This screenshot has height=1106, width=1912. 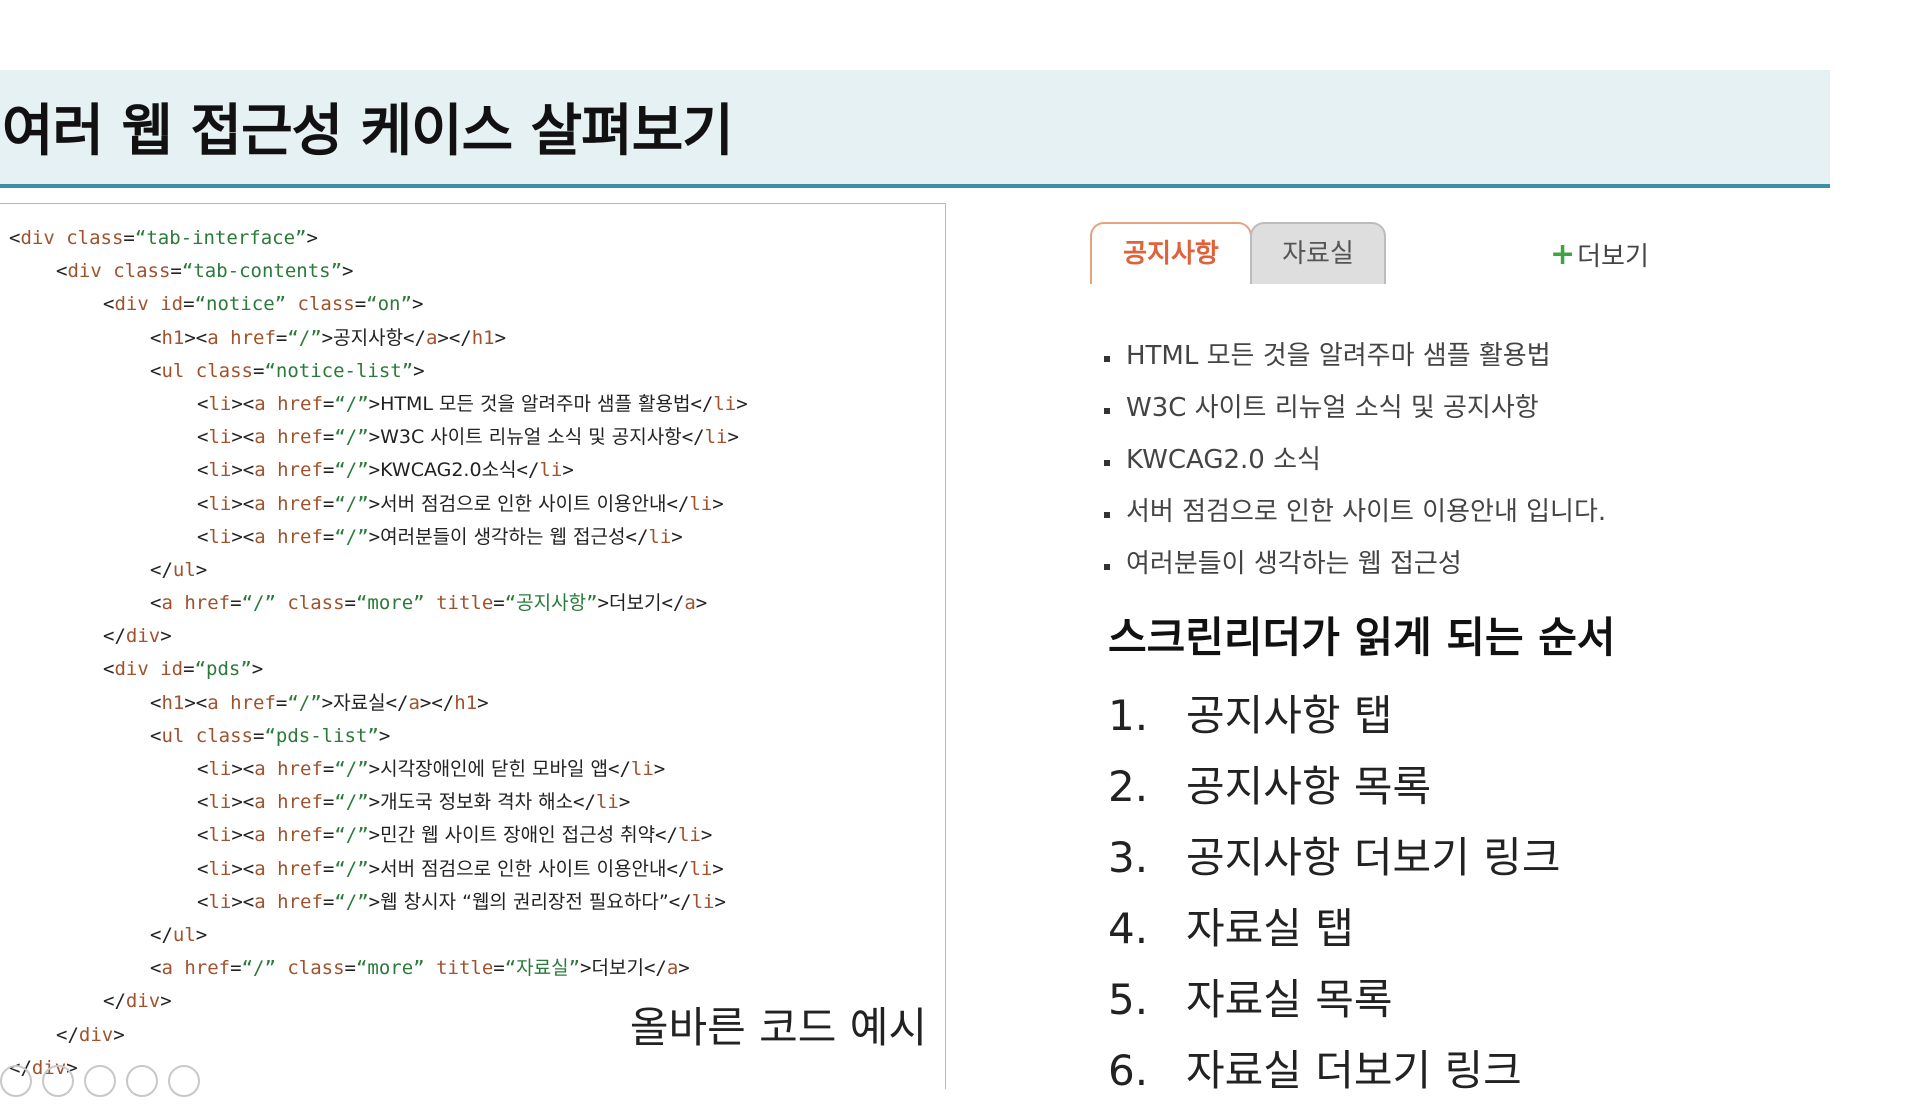 I want to click on code-token: title, so click(x=459, y=603).